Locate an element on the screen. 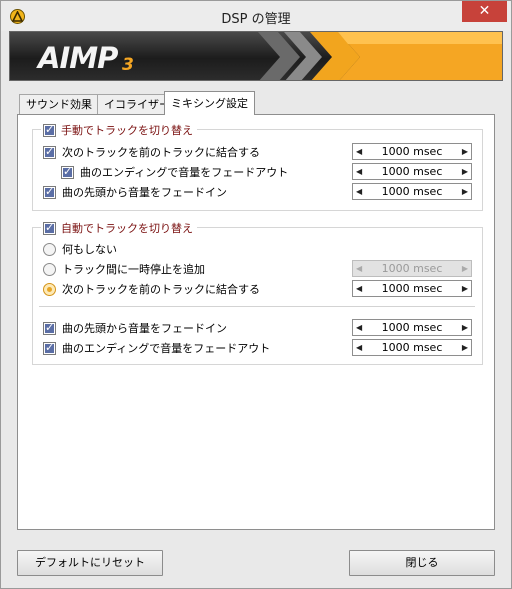  manual-fadeout-value: 1000 msec is located at coordinates (412, 171).